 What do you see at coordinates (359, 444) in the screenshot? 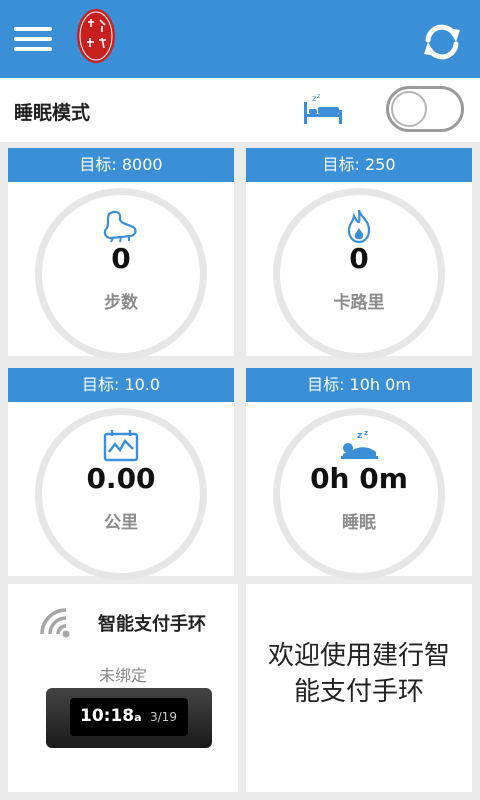
I see `sleeping-person-icon: z z` at bounding box center [359, 444].